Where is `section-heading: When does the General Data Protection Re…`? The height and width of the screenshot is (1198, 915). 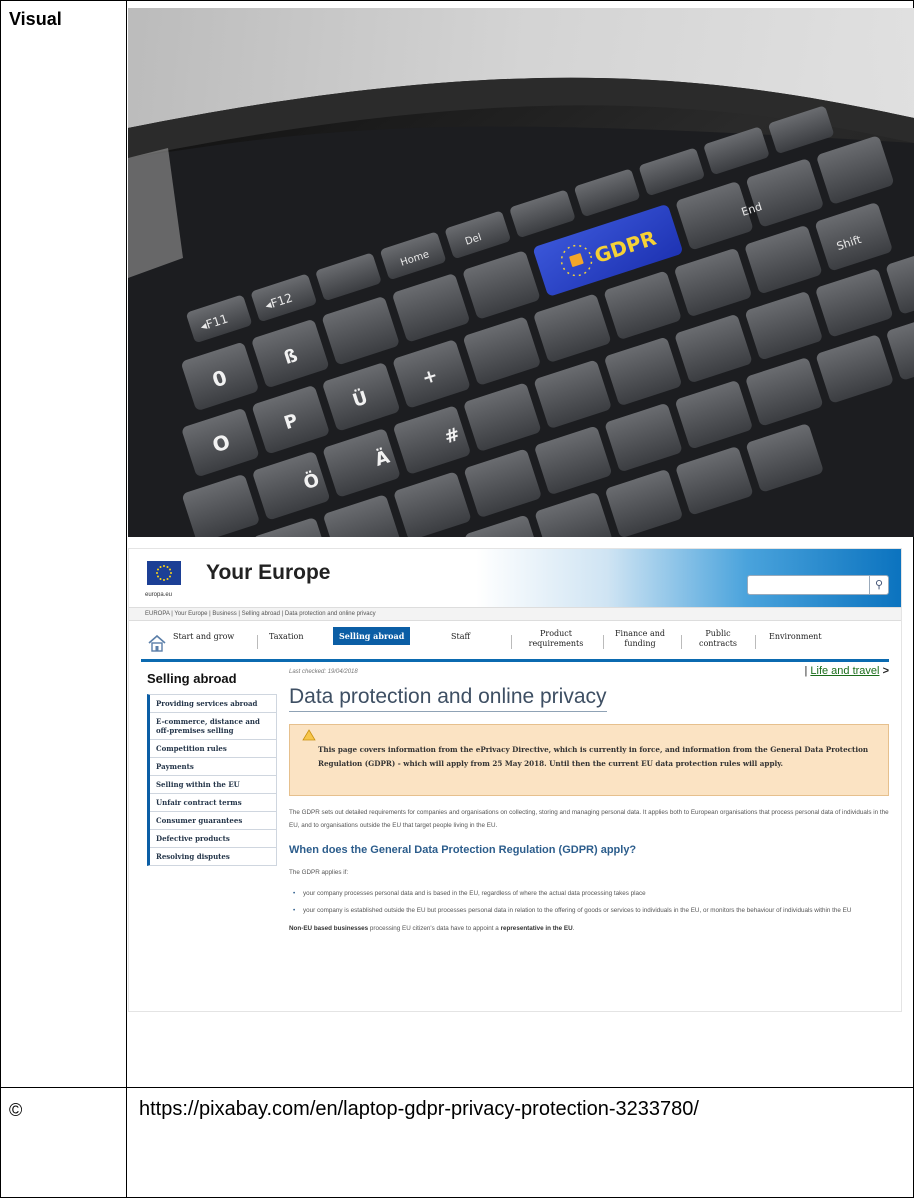 section-heading: When does the General Data Protection Re… is located at coordinates (463, 850).